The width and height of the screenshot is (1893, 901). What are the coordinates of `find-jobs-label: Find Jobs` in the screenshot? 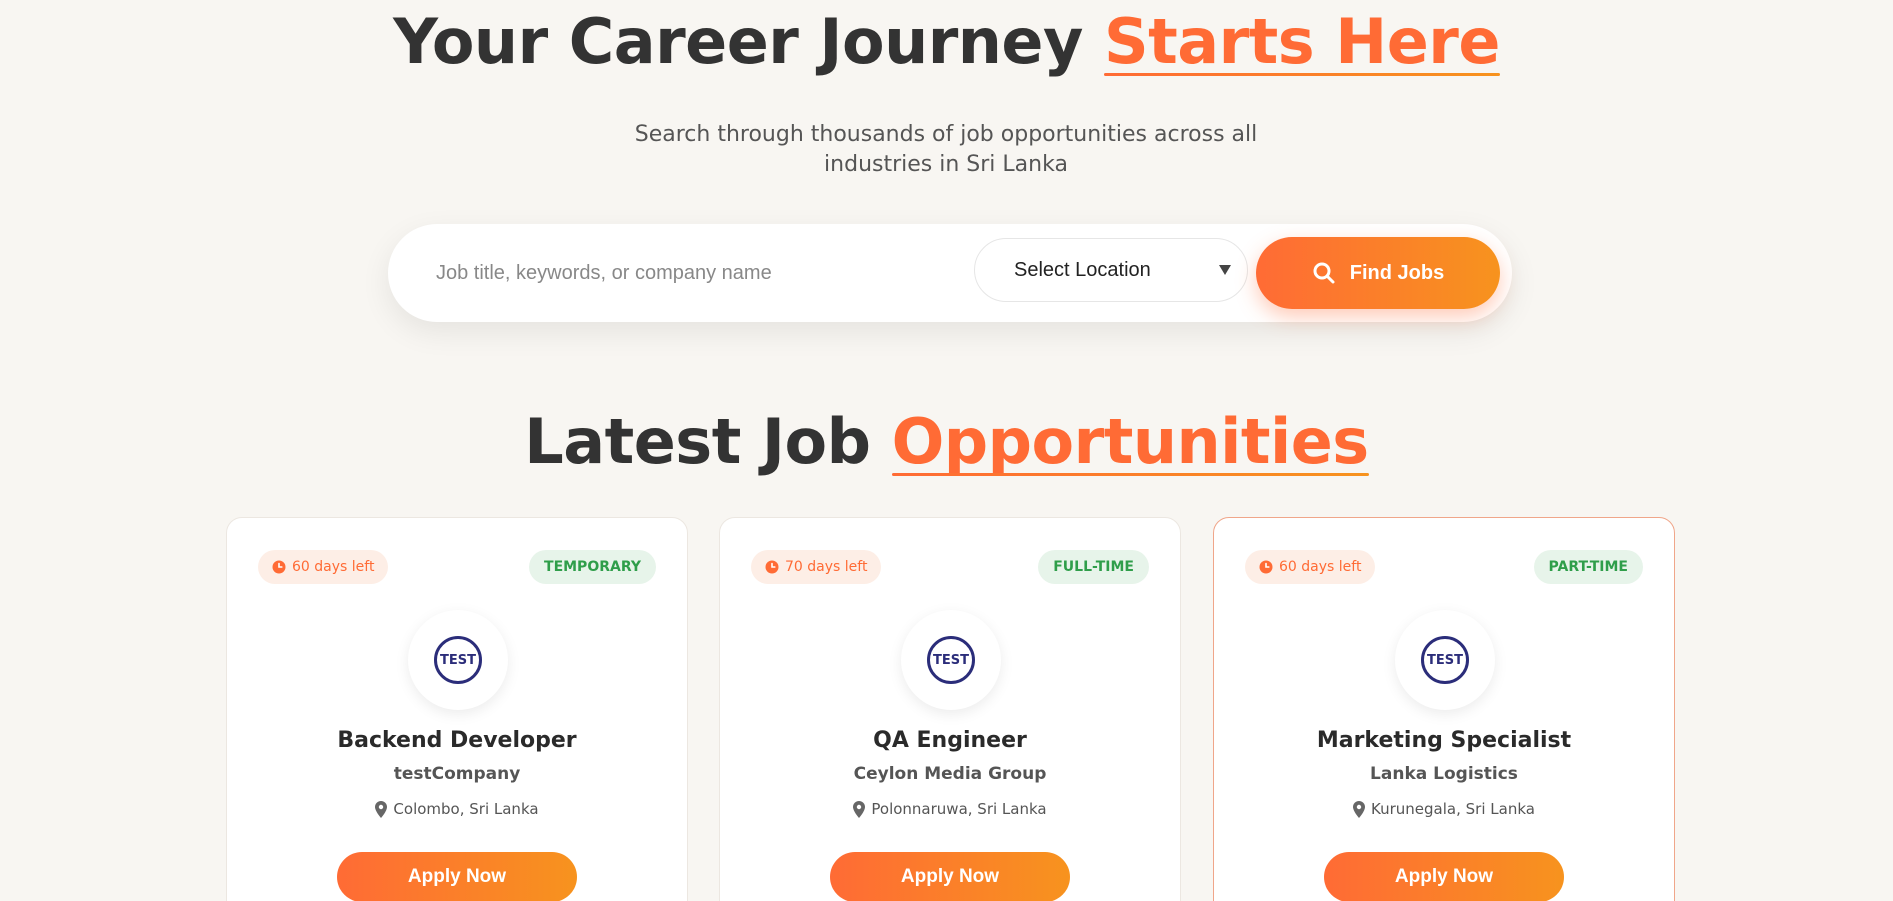 It's located at (1397, 272).